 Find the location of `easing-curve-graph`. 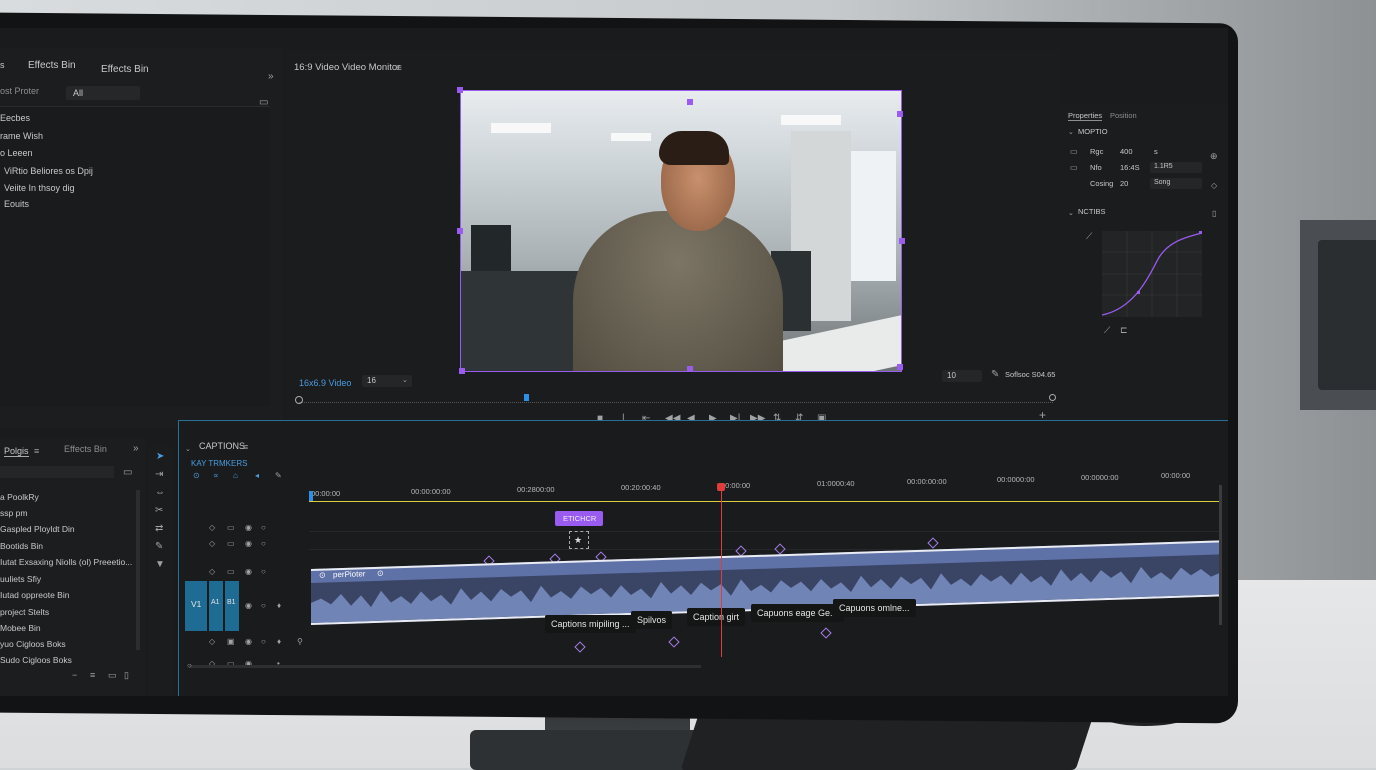

easing-curve-graph is located at coordinates (1152, 274).